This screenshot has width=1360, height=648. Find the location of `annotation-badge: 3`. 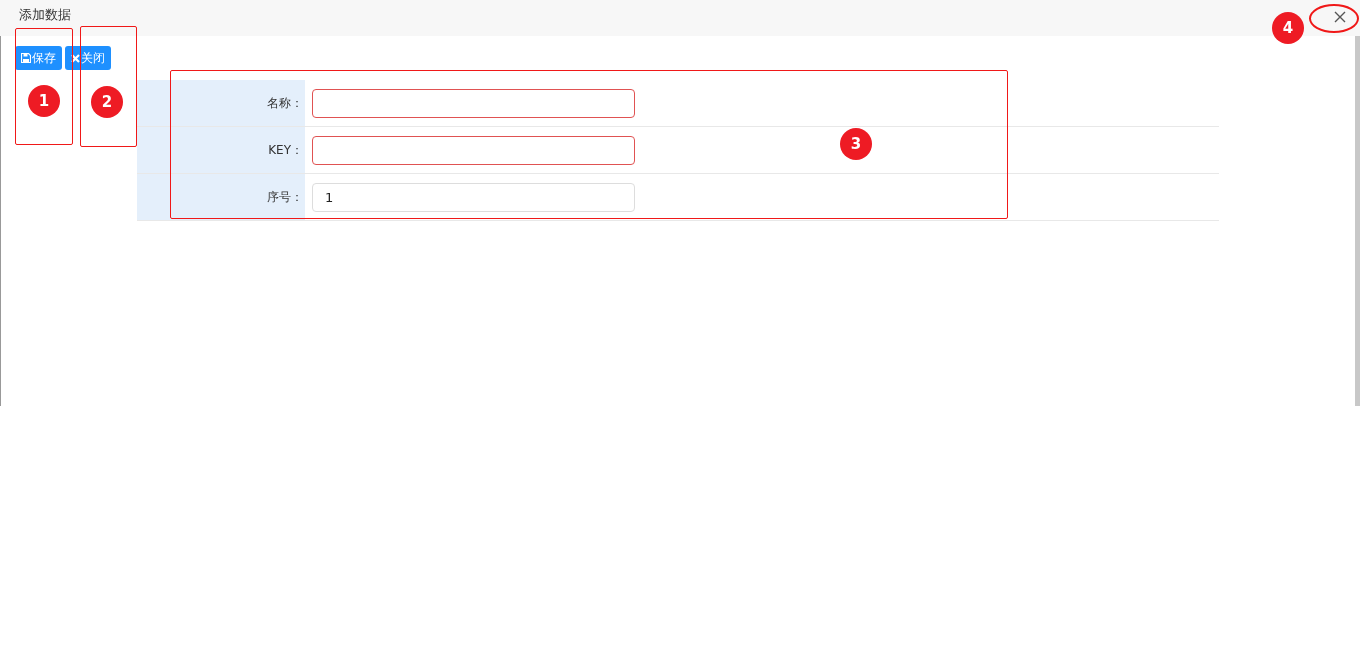

annotation-badge: 3 is located at coordinates (856, 144).